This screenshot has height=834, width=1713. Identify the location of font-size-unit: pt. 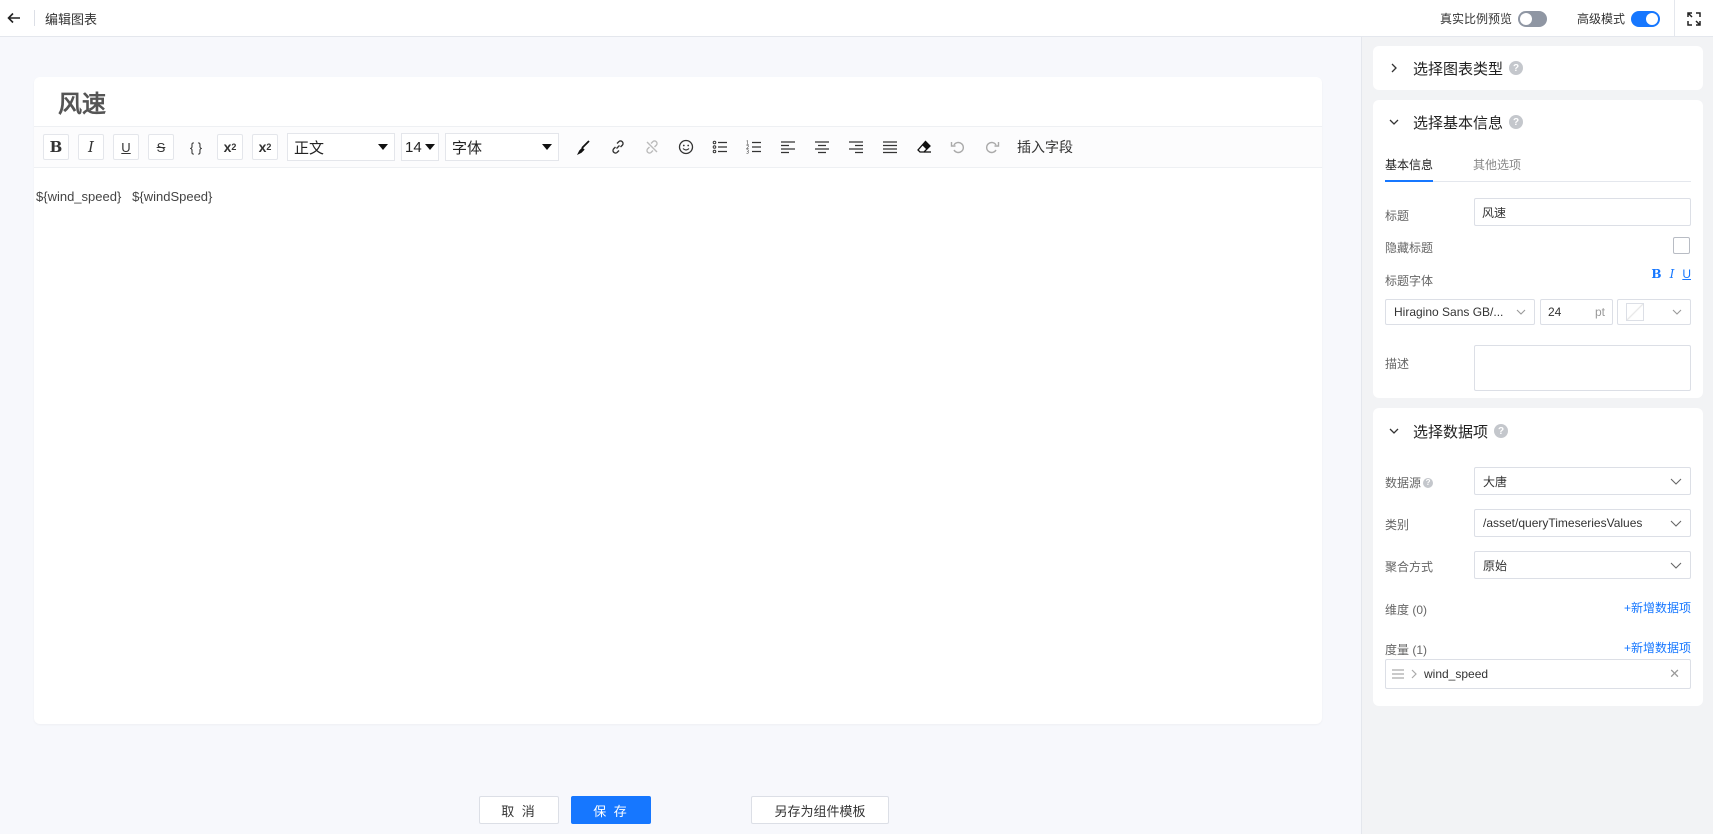
(1599, 312).